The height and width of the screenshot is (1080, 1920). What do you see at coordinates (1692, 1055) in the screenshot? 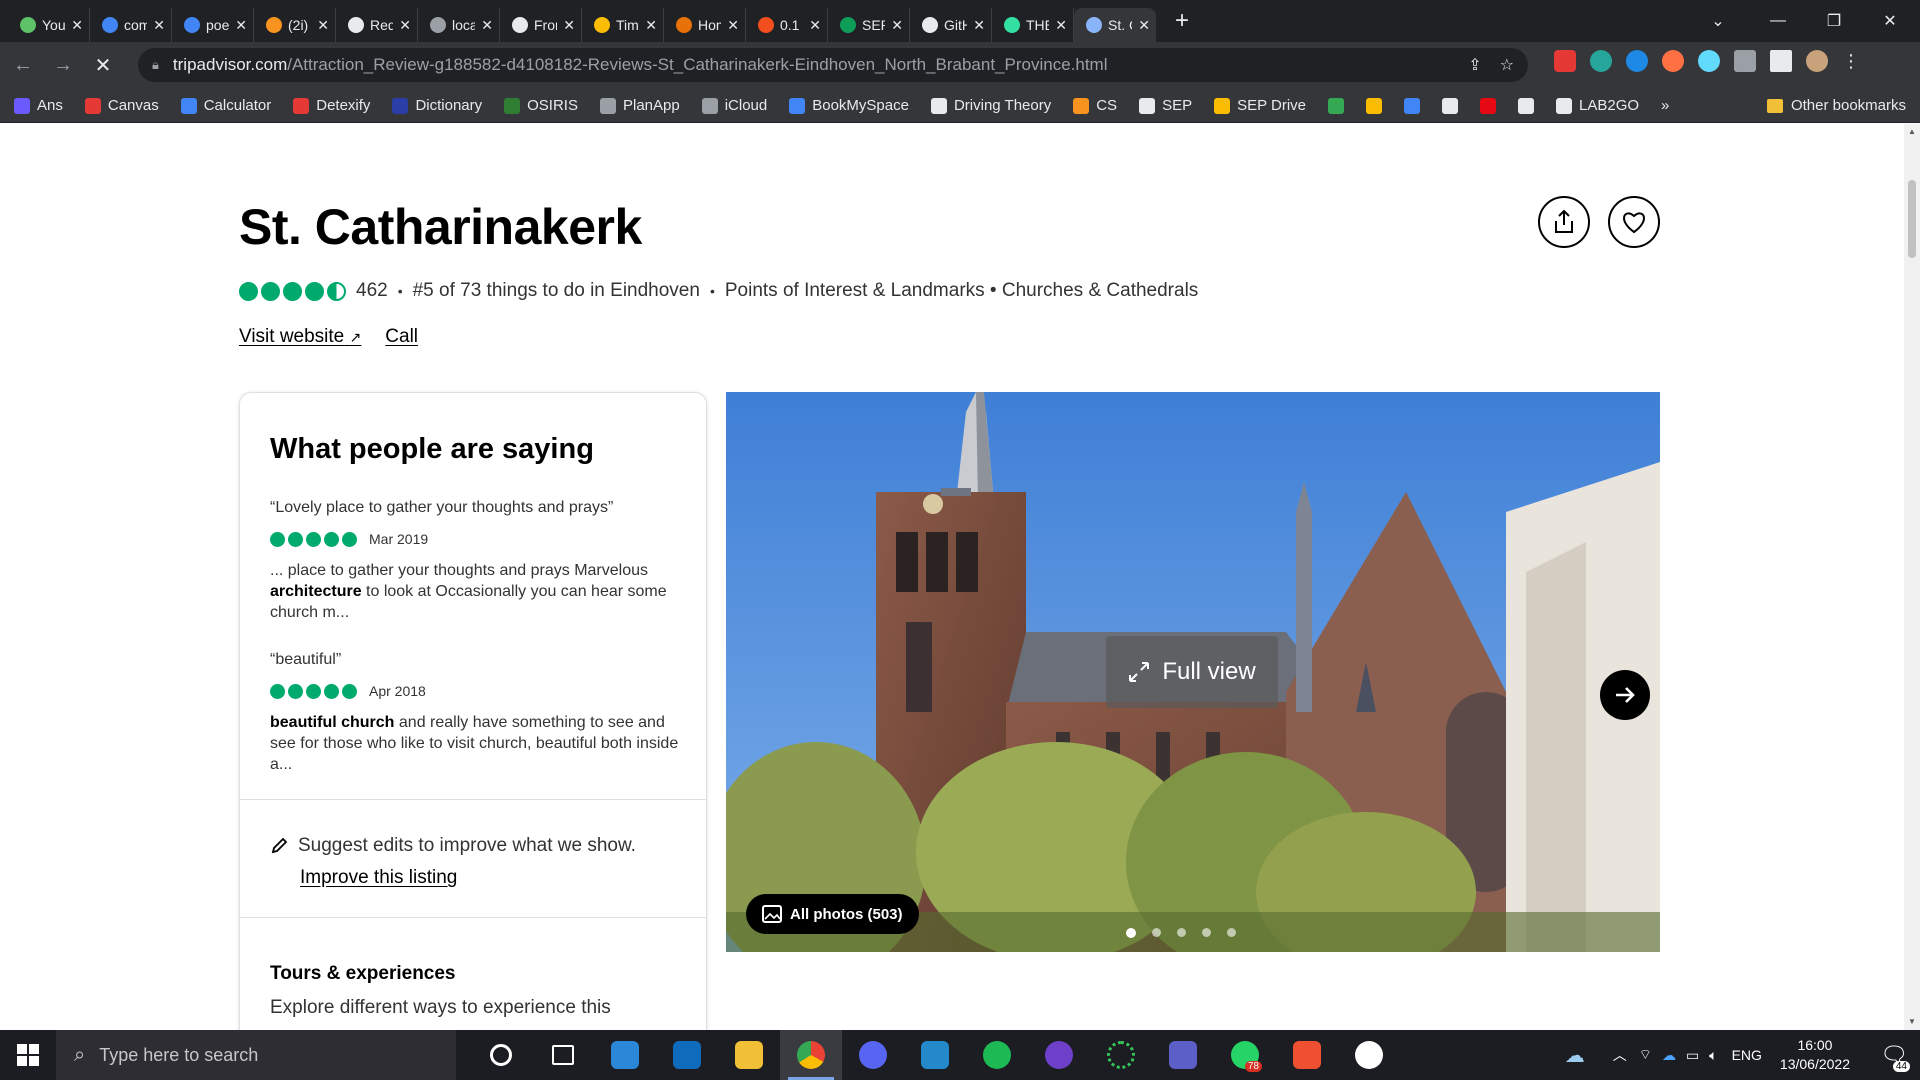
I see `battery-icon: ▭` at bounding box center [1692, 1055].